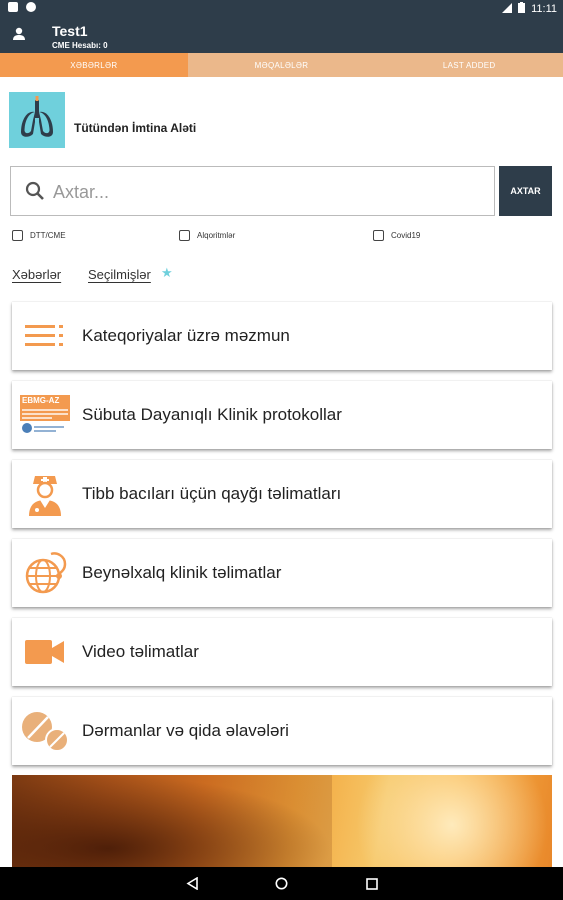 Image resolution: width=563 pixels, height=900 pixels. Describe the element at coordinates (35, 191) in the screenshot. I see `search-icon` at that location.